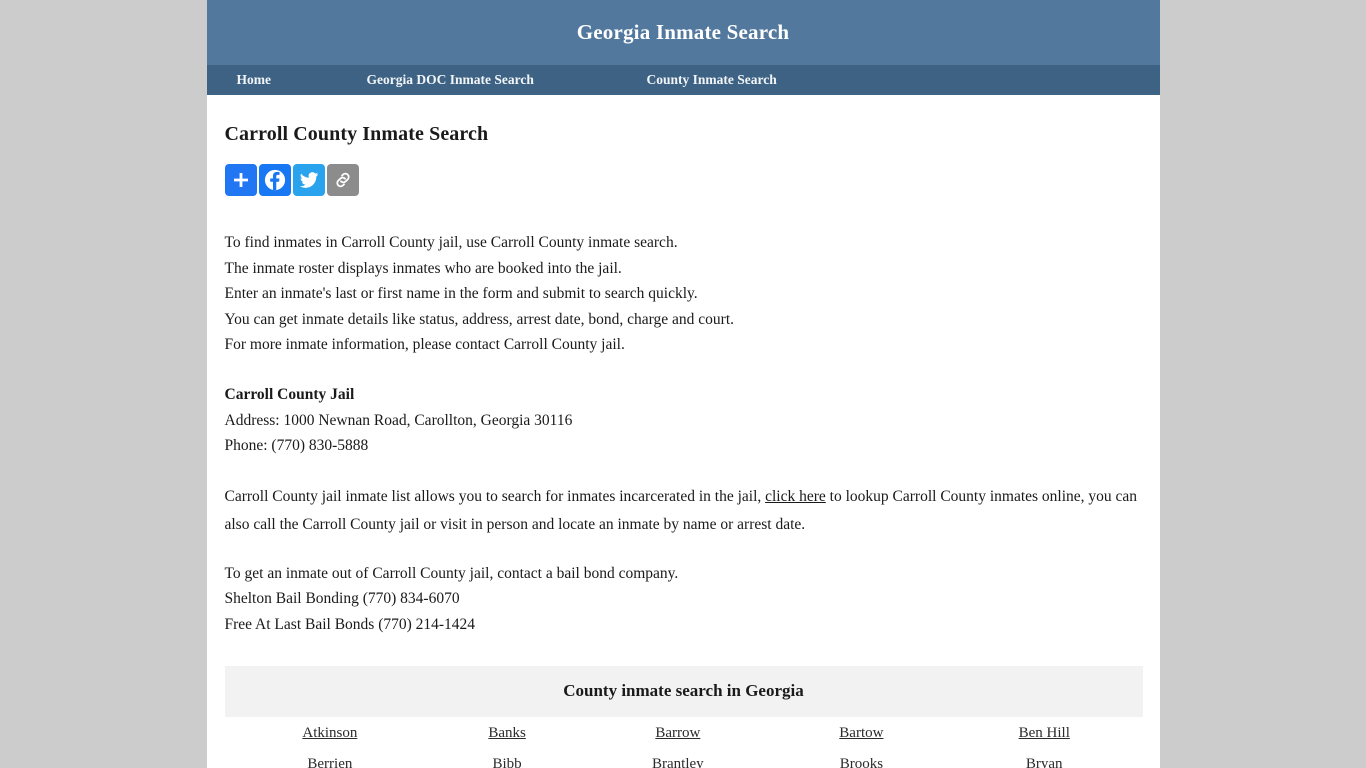 Image resolution: width=1366 pixels, height=768 pixels. I want to click on county-cell: Berrien, so click(330, 758).